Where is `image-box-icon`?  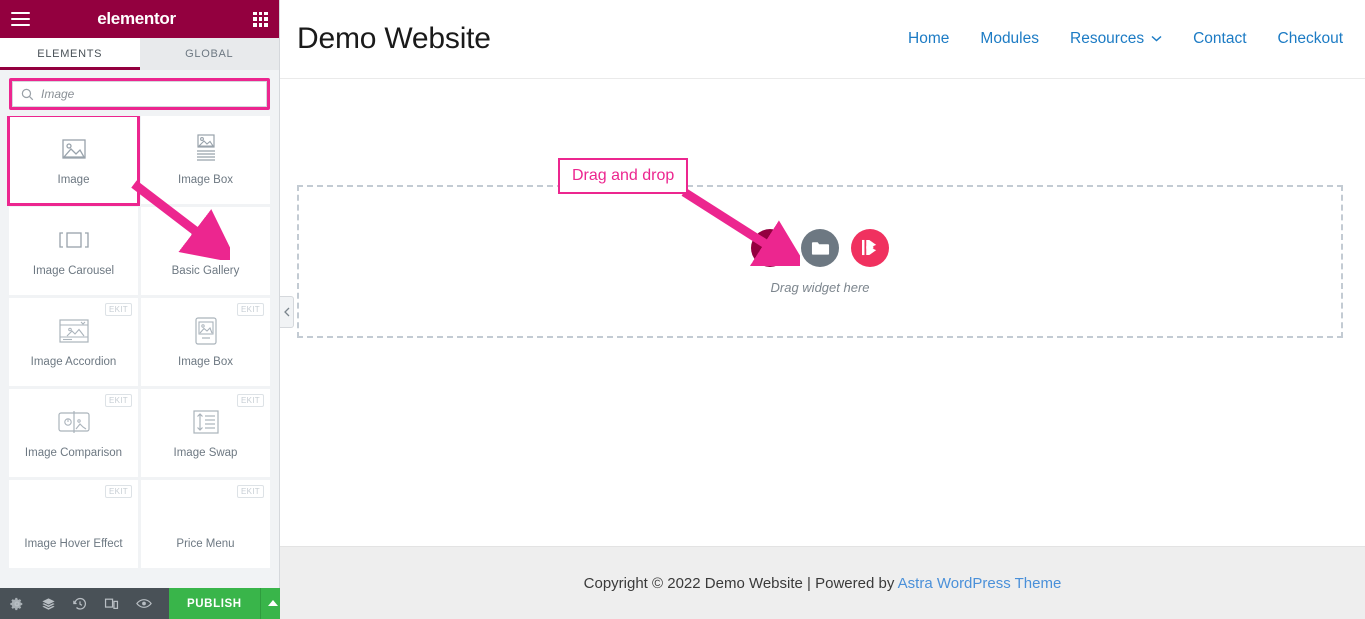
image-box-icon is located at coordinates (206, 149).